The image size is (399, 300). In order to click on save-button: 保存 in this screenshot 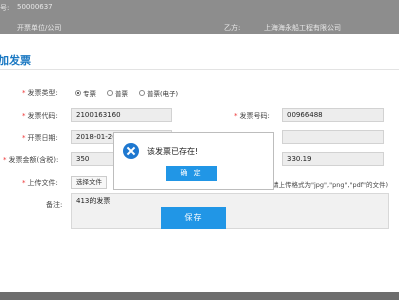, I will do `click(193, 218)`.